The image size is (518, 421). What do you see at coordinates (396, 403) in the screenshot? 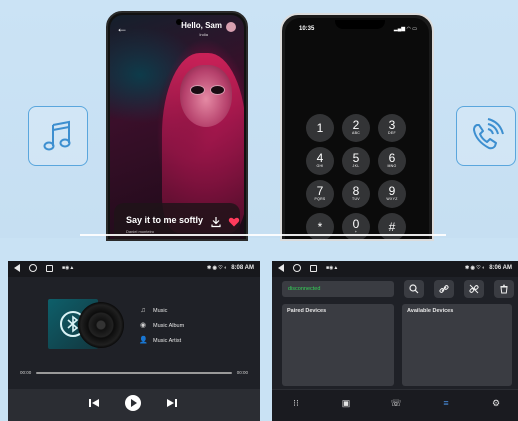
I see `call-log-icon: ☏` at bounding box center [396, 403].